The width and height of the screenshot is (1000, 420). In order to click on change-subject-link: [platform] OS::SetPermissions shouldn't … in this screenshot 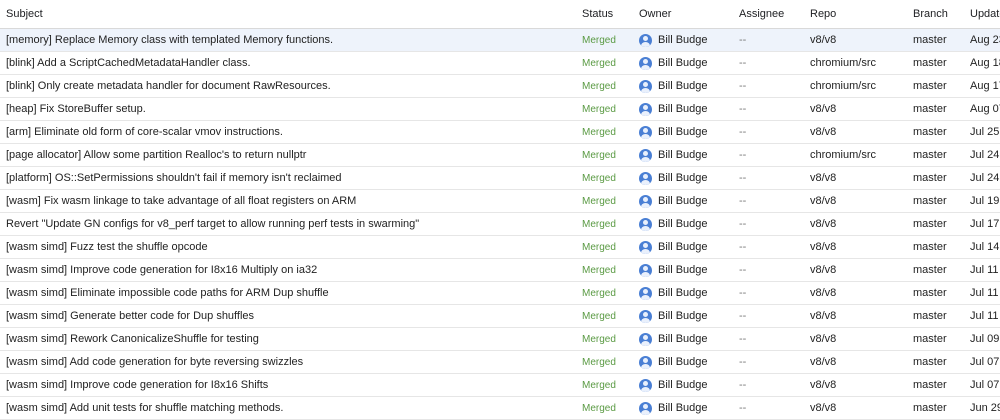, I will do `click(288, 178)`.